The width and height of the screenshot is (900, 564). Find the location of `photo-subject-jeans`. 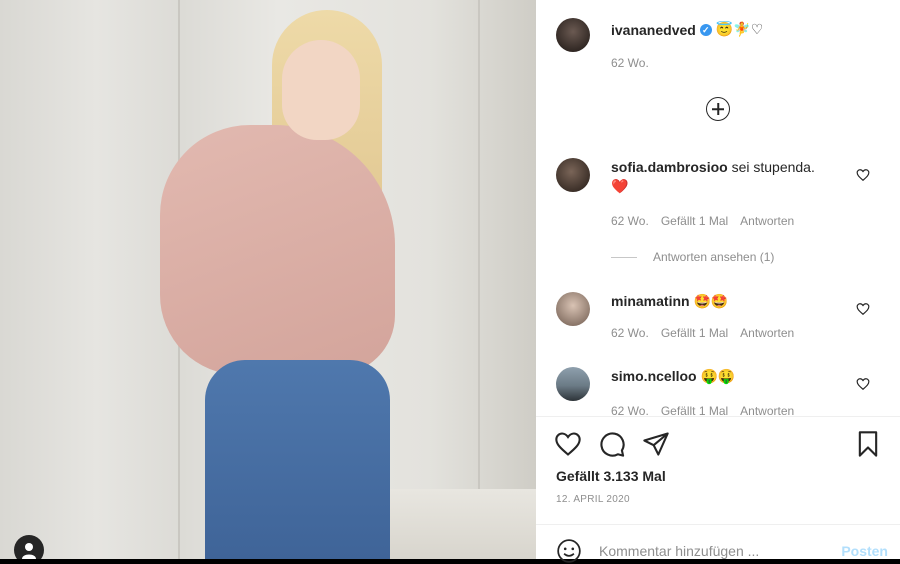

photo-subject-jeans is located at coordinates (297, 459).